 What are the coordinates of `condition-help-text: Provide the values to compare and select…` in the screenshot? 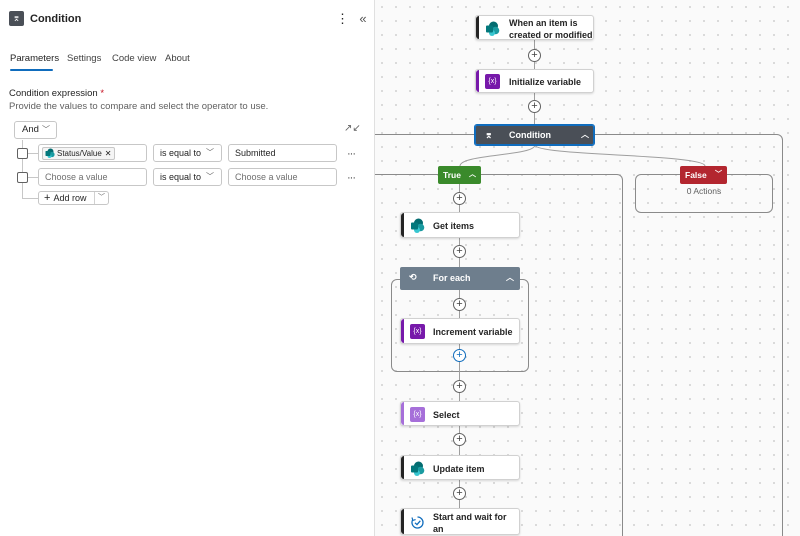 It's located at (139, 106).